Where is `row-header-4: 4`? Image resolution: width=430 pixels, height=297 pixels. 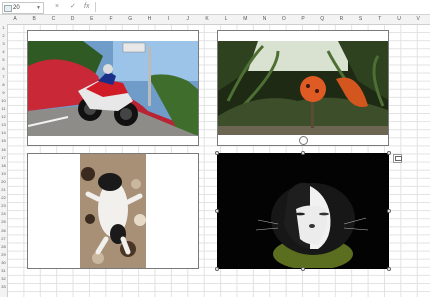 row-header-4: 4 is located at coordinates (3, 51).